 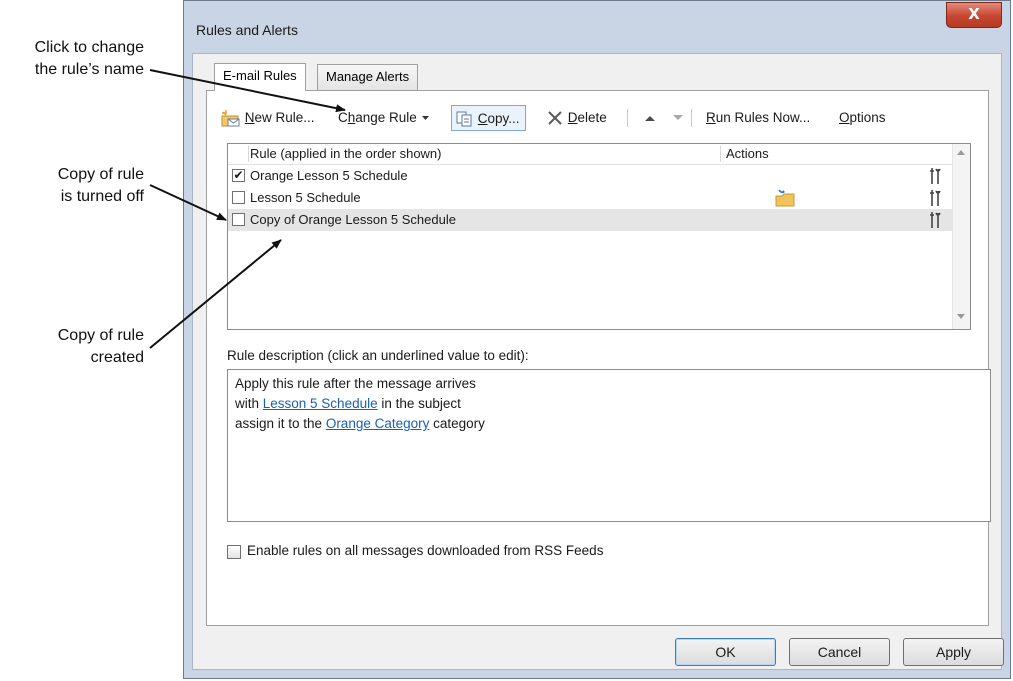 I want to click on column-header-actions: Actions, so click(x=747, y=153).